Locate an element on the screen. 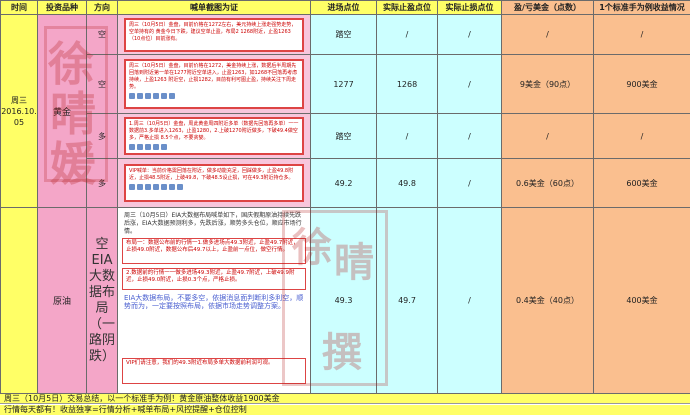 Image resolution: width=690 pixels, height=415 pixels. entry-cell: 49.3 is located at coordinates (343, 300).